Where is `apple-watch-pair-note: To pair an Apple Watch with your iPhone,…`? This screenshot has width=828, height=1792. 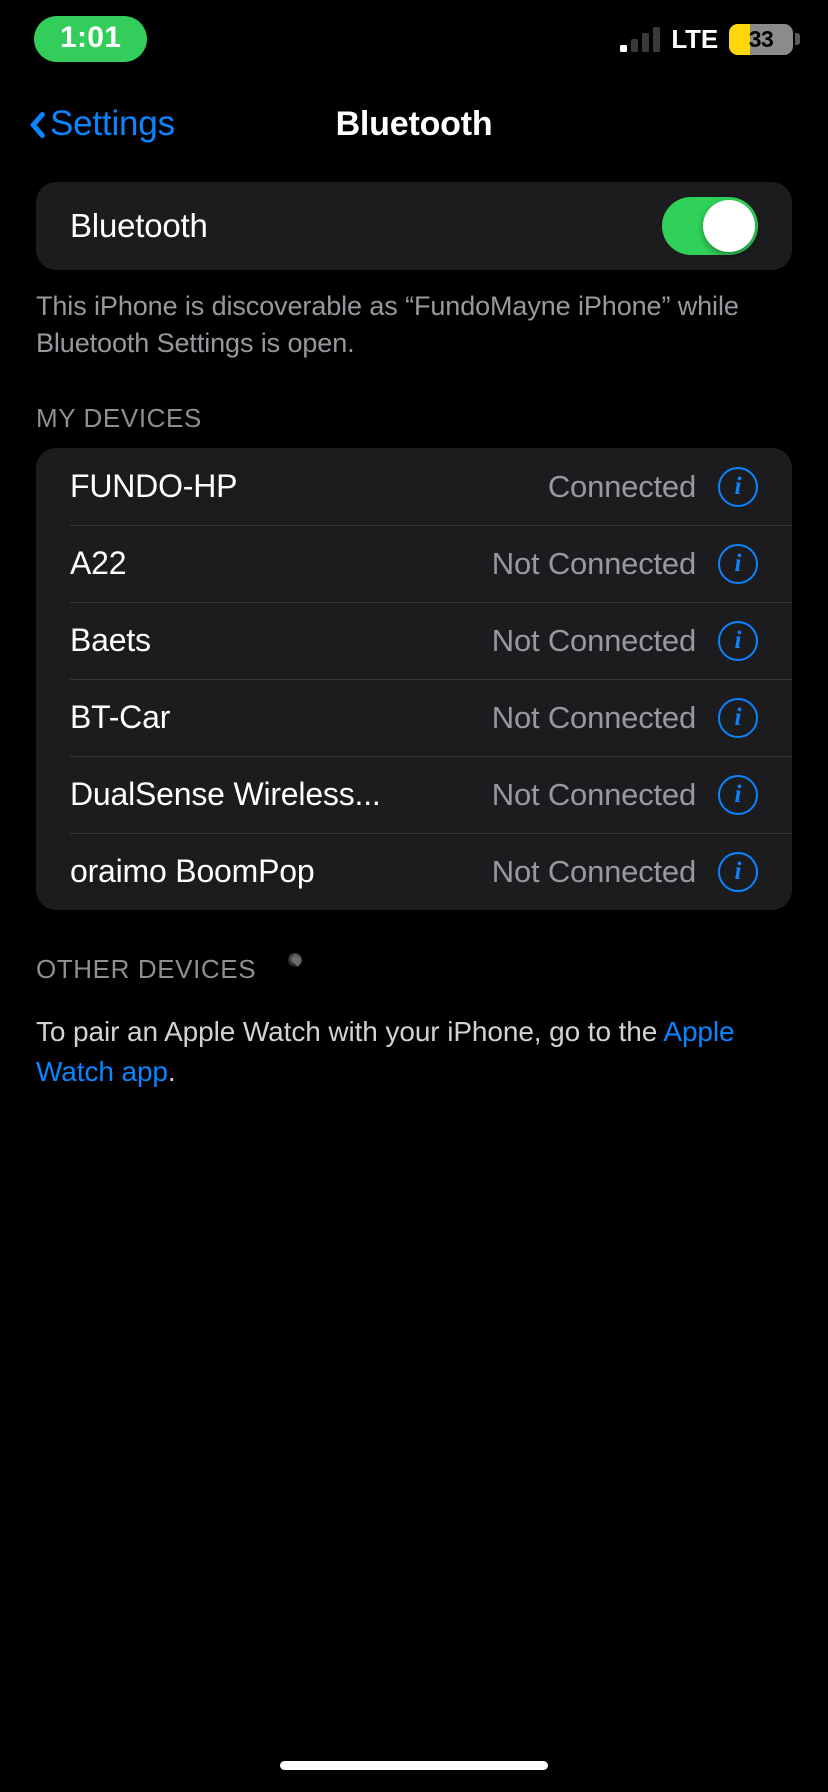 apple-watch-pair-note: To pair an Apple Watch with your iPhone,… is located at coordinates (414, 1051).